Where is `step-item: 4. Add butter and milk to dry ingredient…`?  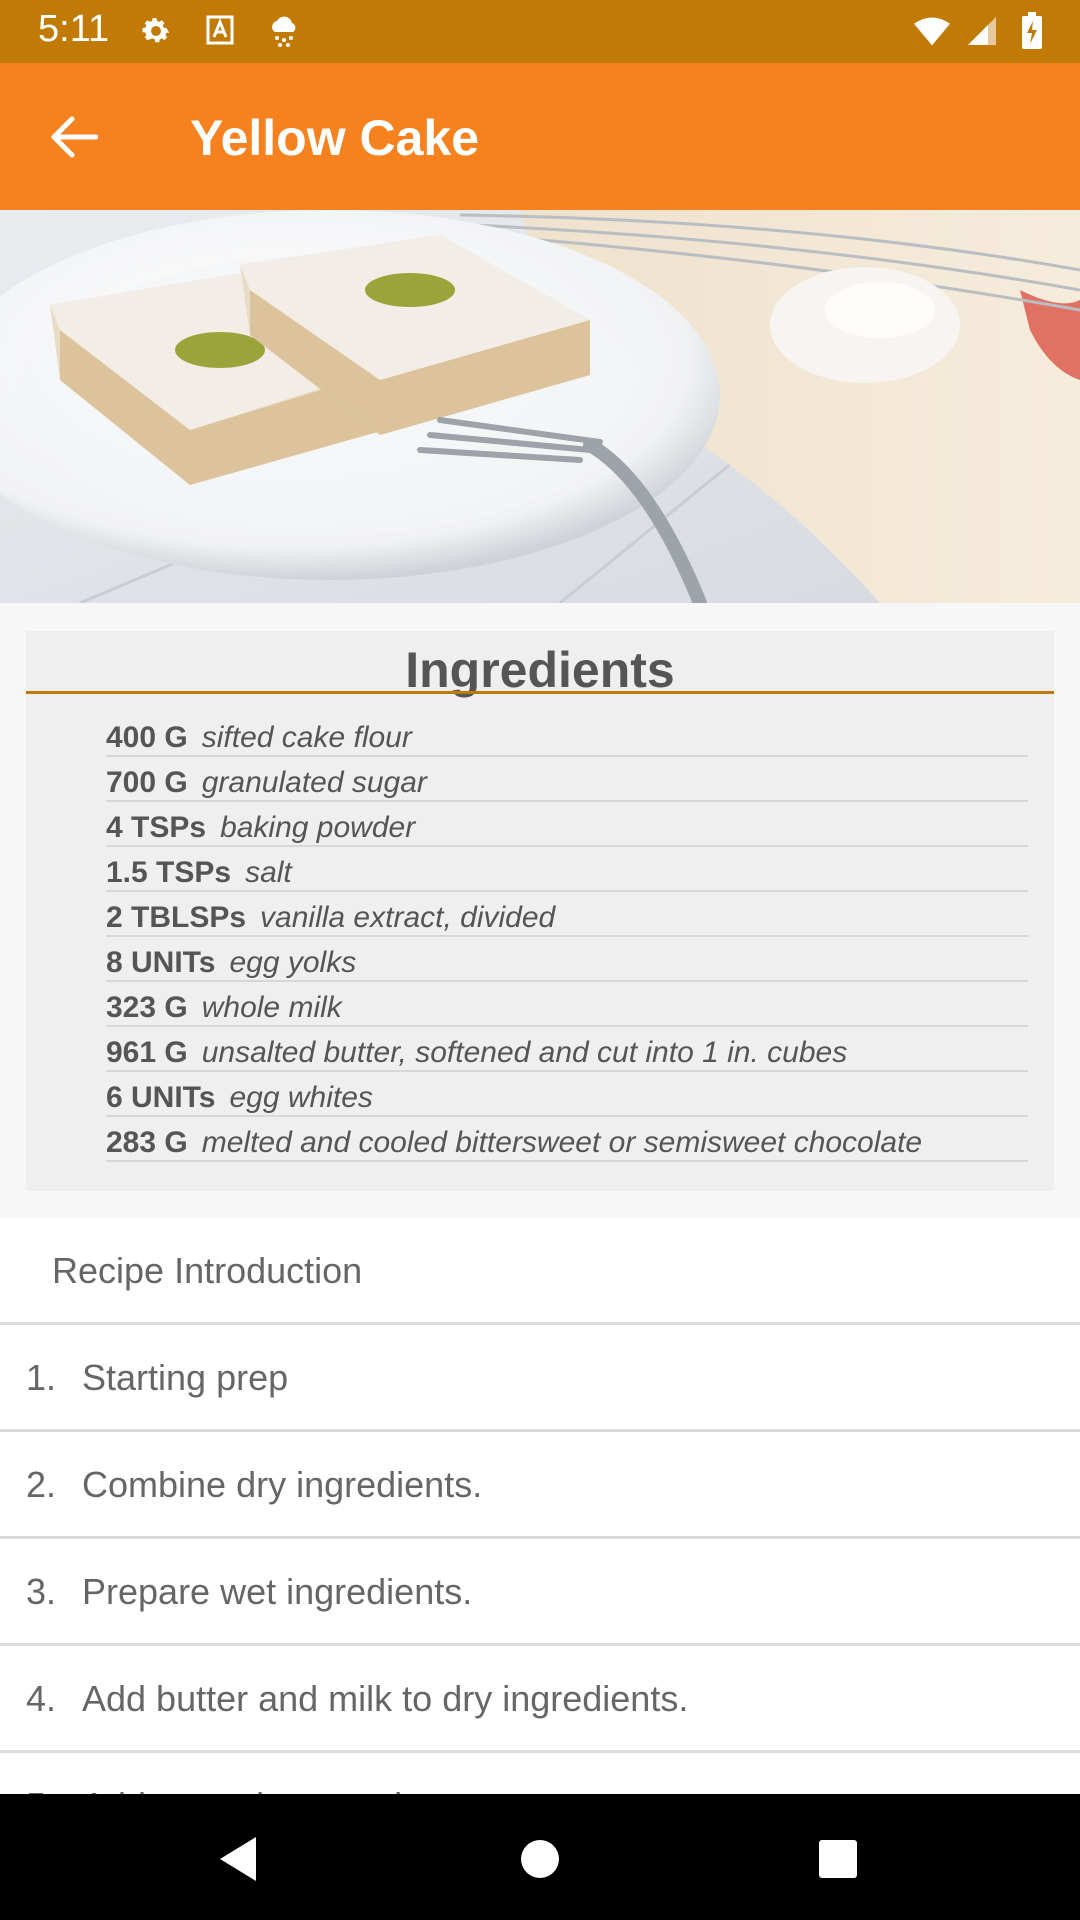
step-item: 4. Add butter and milk to dry ingredient… is located at coordinates (540, 1699).